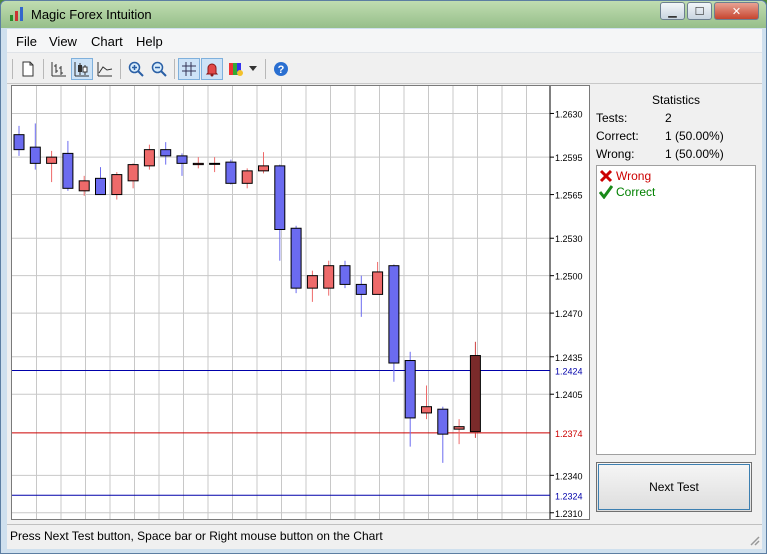 Image resolution: width=767 pixels, height=554 pixels. Describe the element at coordinates (105, 69) in the screenshot. I see `line-chart-icon` at that location.